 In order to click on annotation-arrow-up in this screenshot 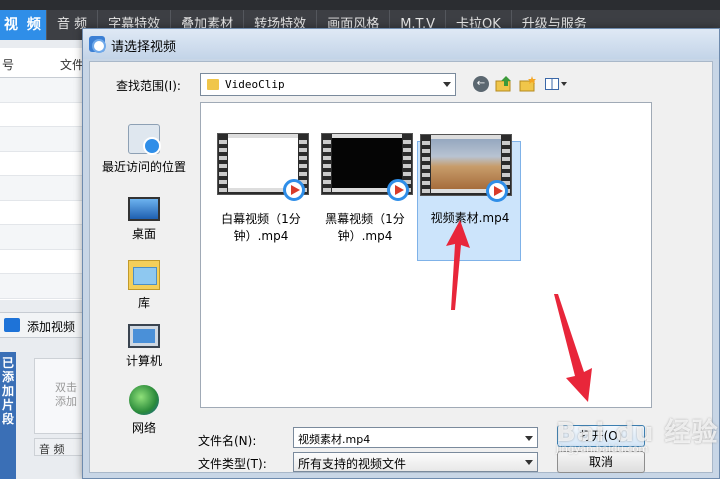, I will do `click(458, 265)`.